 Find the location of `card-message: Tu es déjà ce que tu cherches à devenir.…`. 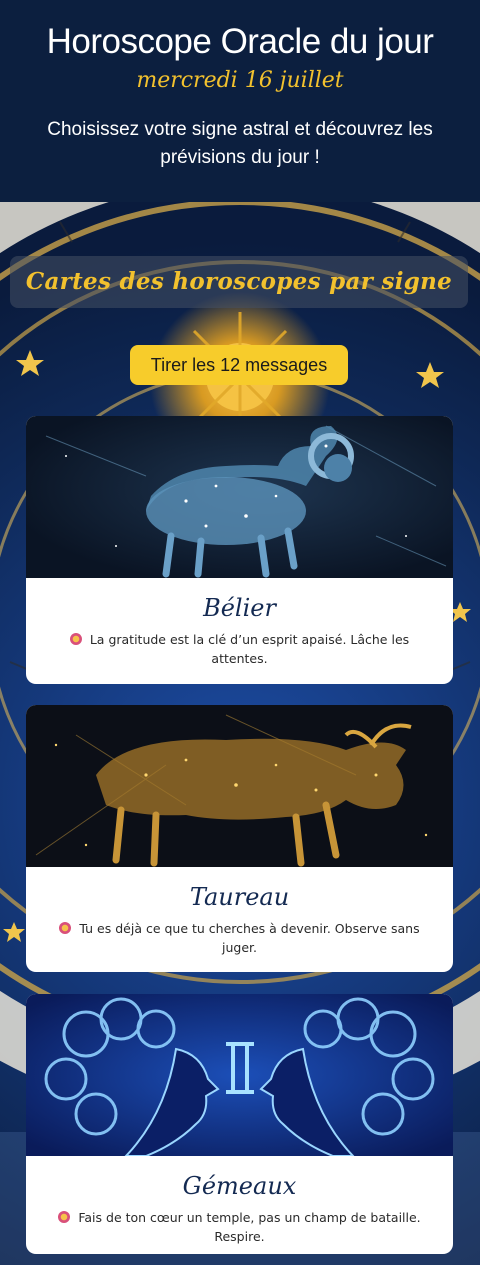

card-message: Tu es déjà ce que tu cherches à devenir.… is located at coordinates (239, 938).